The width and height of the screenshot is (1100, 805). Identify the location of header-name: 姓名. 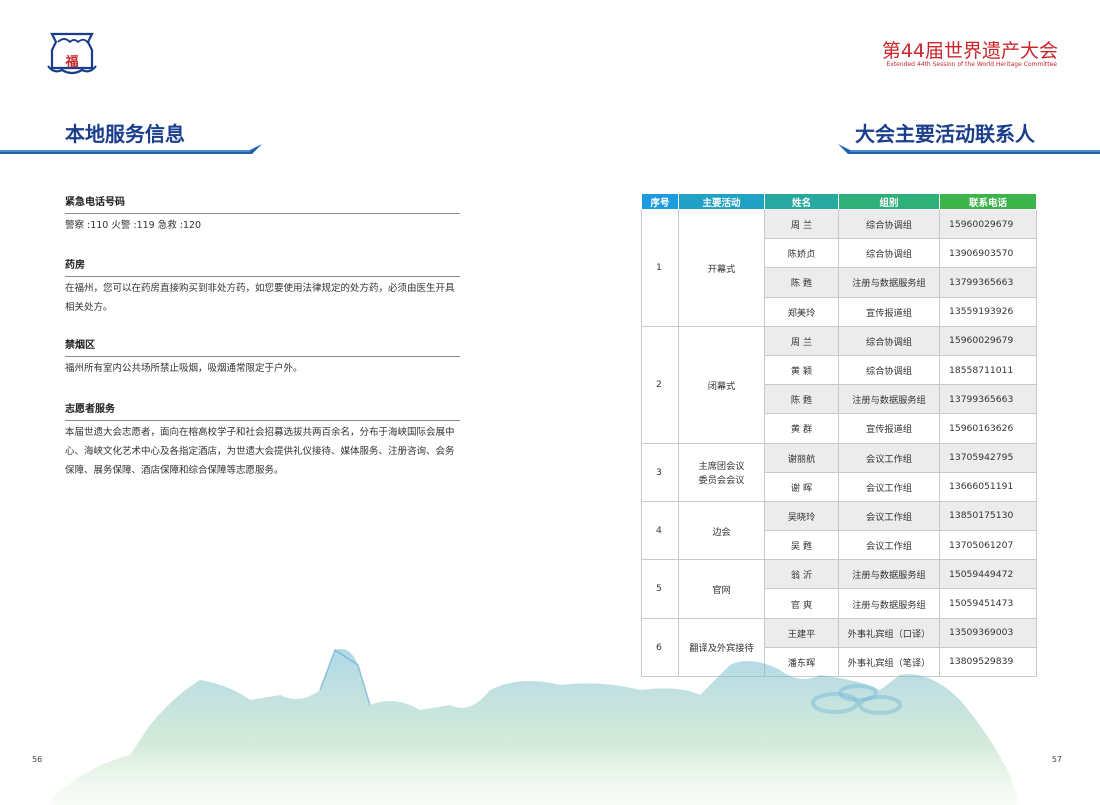
(801, 201).